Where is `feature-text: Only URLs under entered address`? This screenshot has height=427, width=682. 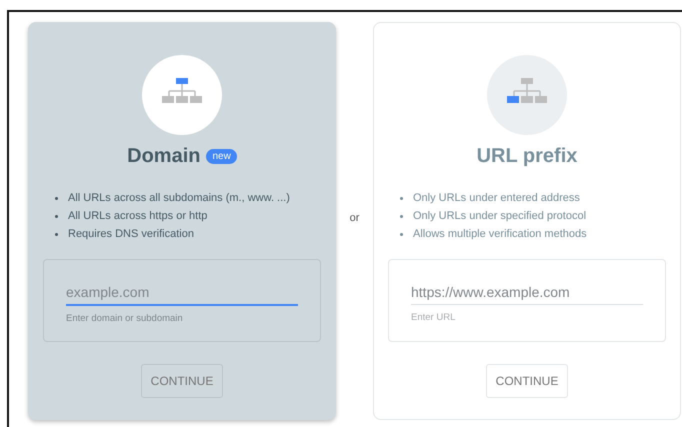
feature-text: Only URLs under entered address is located at coordinates (496, 198).